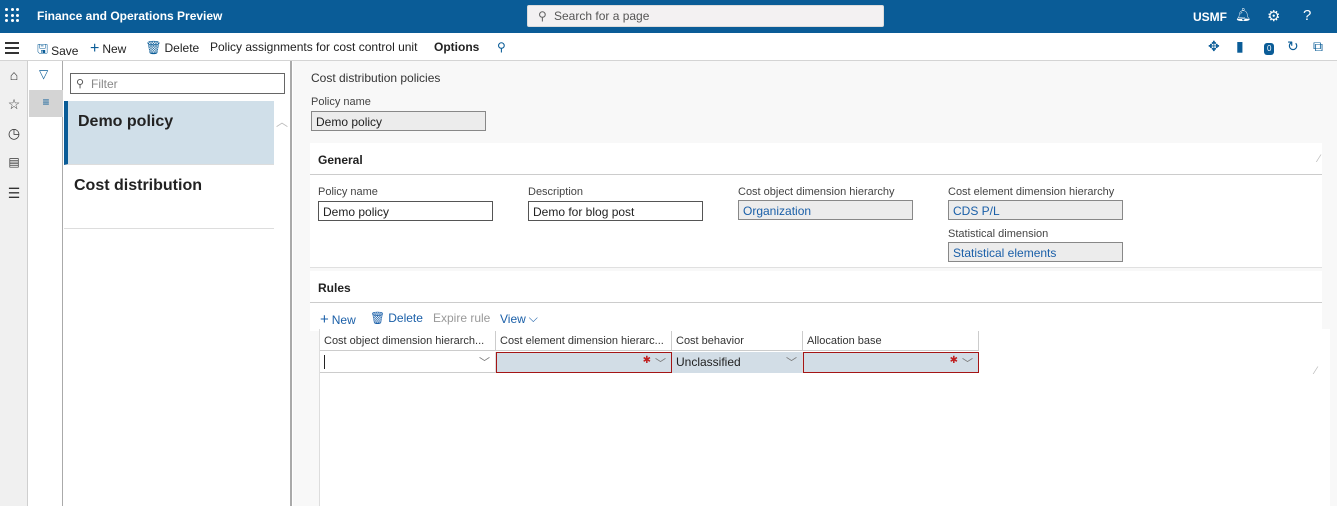  What do you see at coordinates (14, 75) in the screenshot?
I see `home-icon: ⌂` at bounding box center [14, 75].